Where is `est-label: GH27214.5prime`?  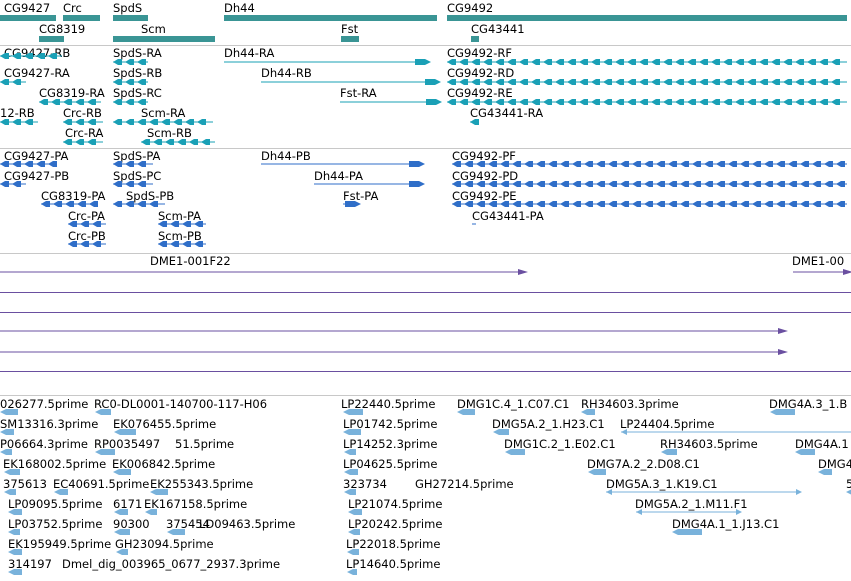
est-label: GH27214.5prime is located at coordinates (464, 484).